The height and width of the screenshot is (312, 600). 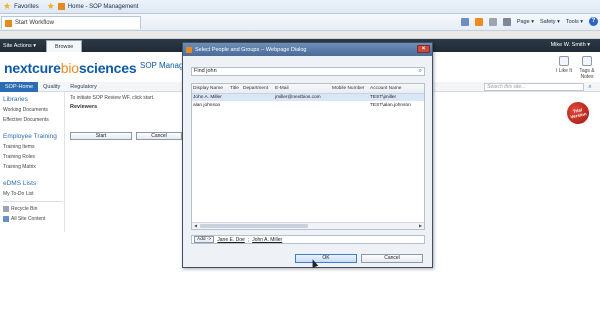 I want to click on find-input: Find john ⌕, so click(x=308, y=71).